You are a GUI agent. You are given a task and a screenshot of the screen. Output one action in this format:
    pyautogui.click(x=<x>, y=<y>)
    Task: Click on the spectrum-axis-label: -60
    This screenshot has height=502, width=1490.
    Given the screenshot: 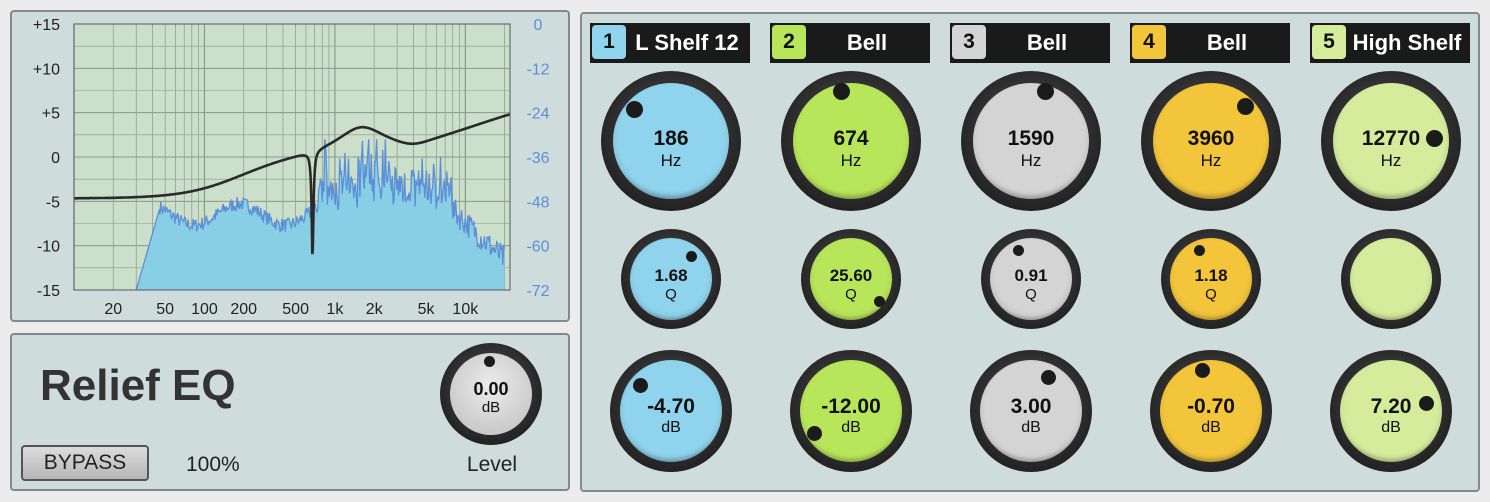 What is the action you would take?
    pyautogui.click(x=537, y=247)
    